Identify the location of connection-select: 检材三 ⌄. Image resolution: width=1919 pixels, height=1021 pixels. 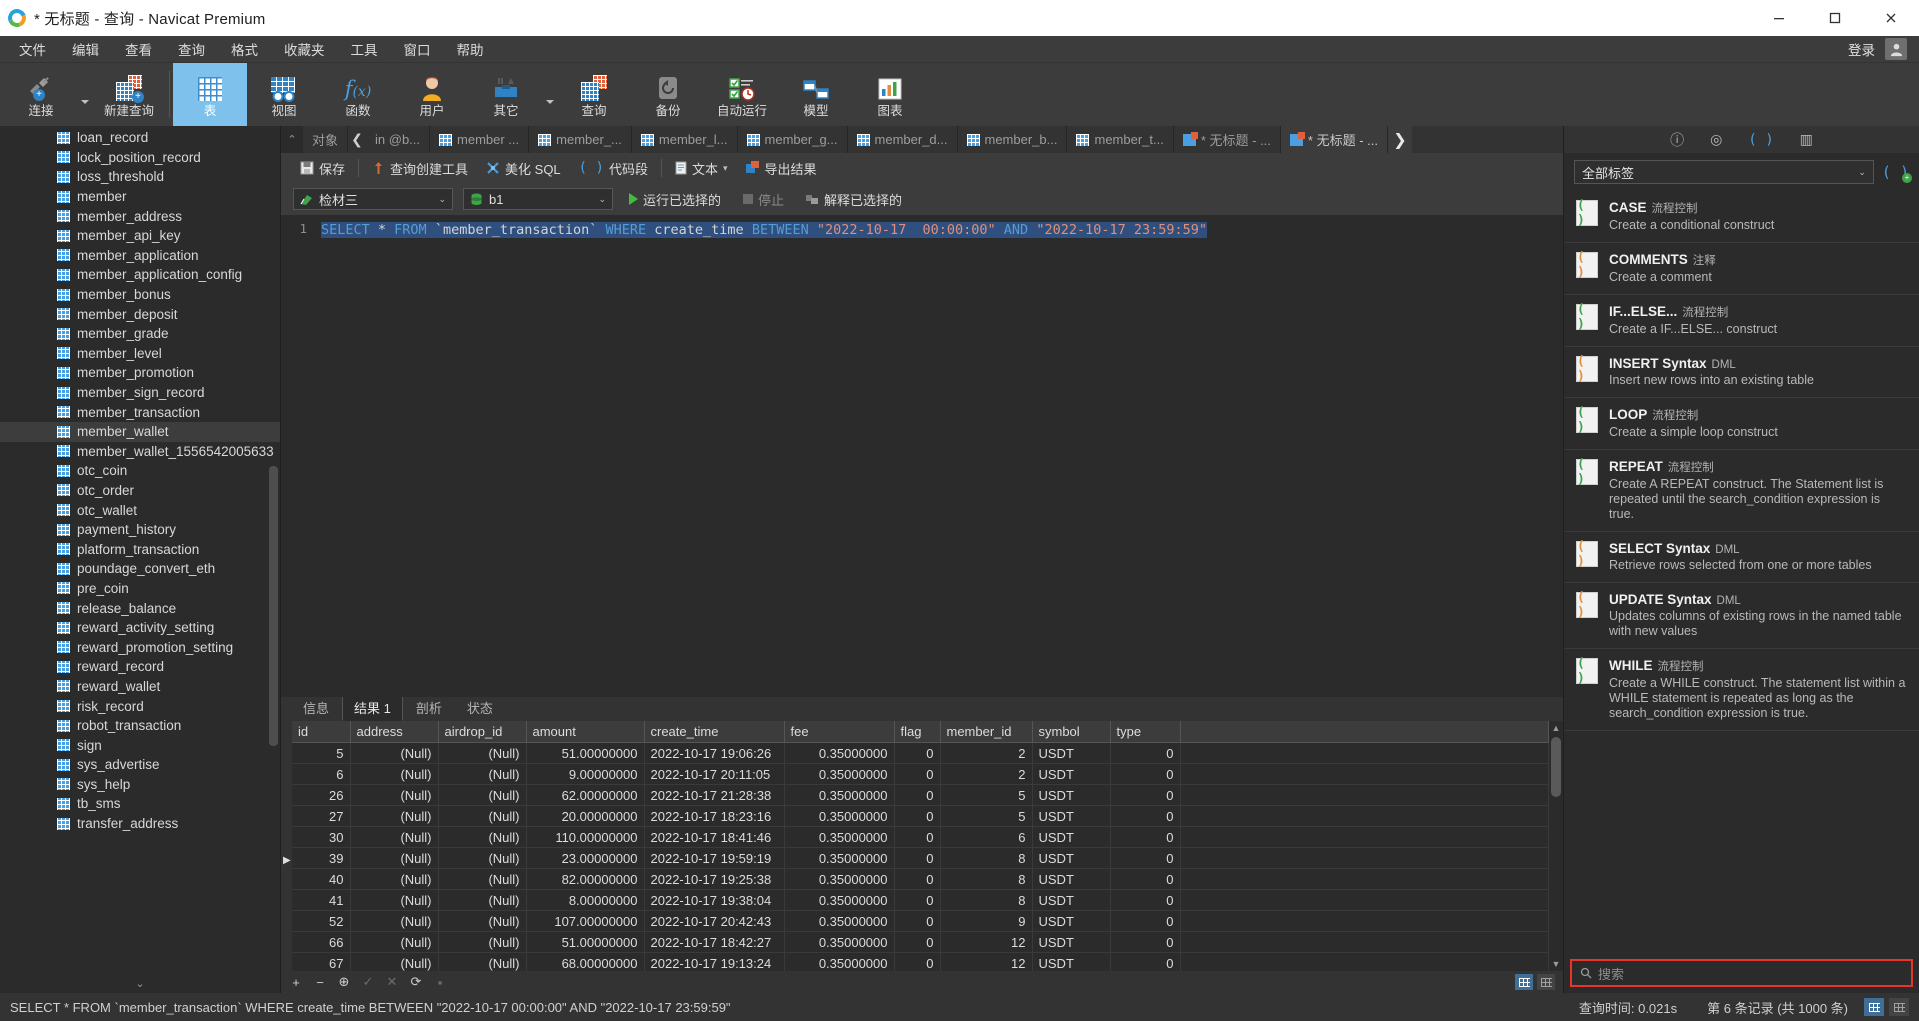
(373, 199).